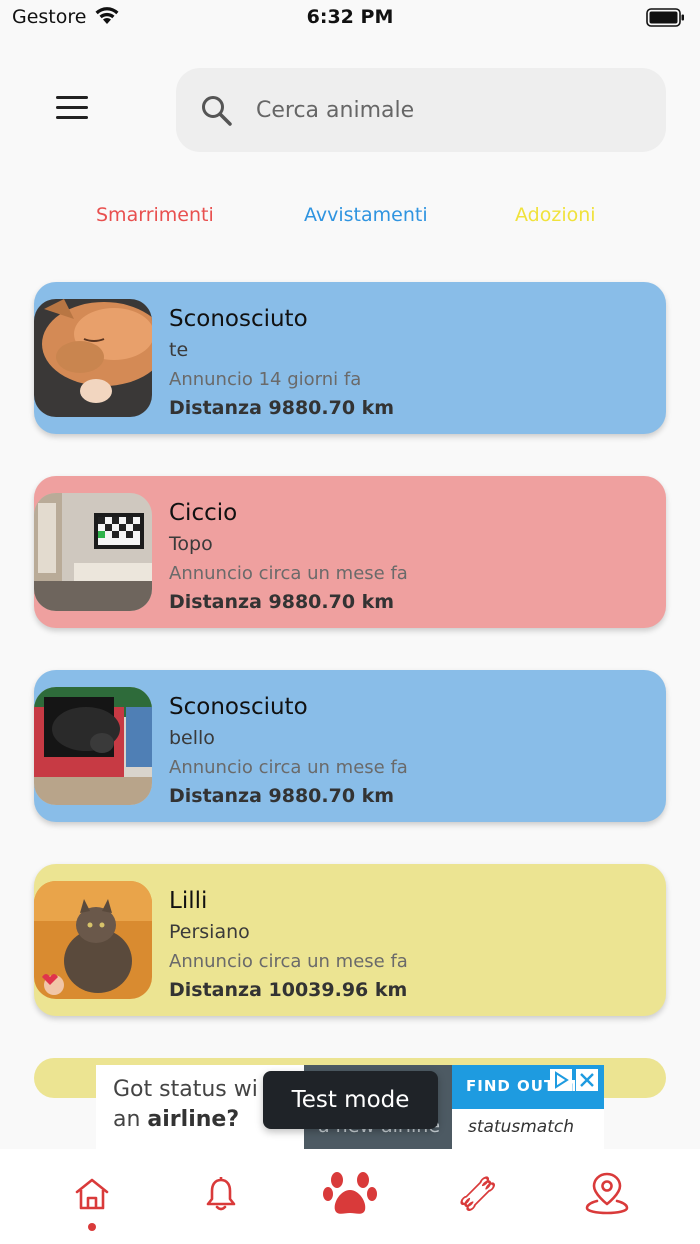 This screenshot has width=700, height=1244. What do you see at coordinates (366, 215) in the screenshot?
I see `tab-avvistamenti: Avvistamenti` at bounding box center [366, 215].